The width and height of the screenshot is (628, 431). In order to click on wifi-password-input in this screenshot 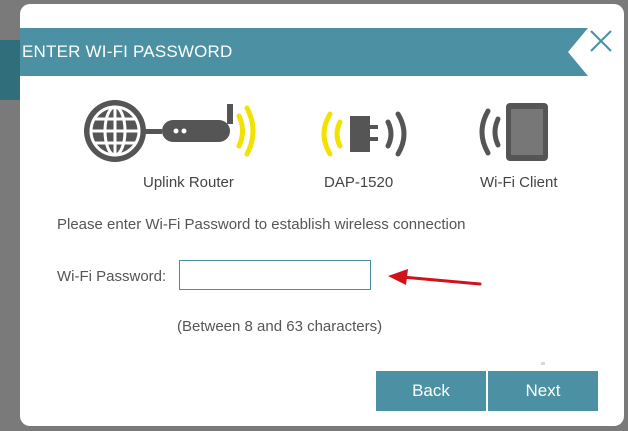, I will do `click(275, 275)`.